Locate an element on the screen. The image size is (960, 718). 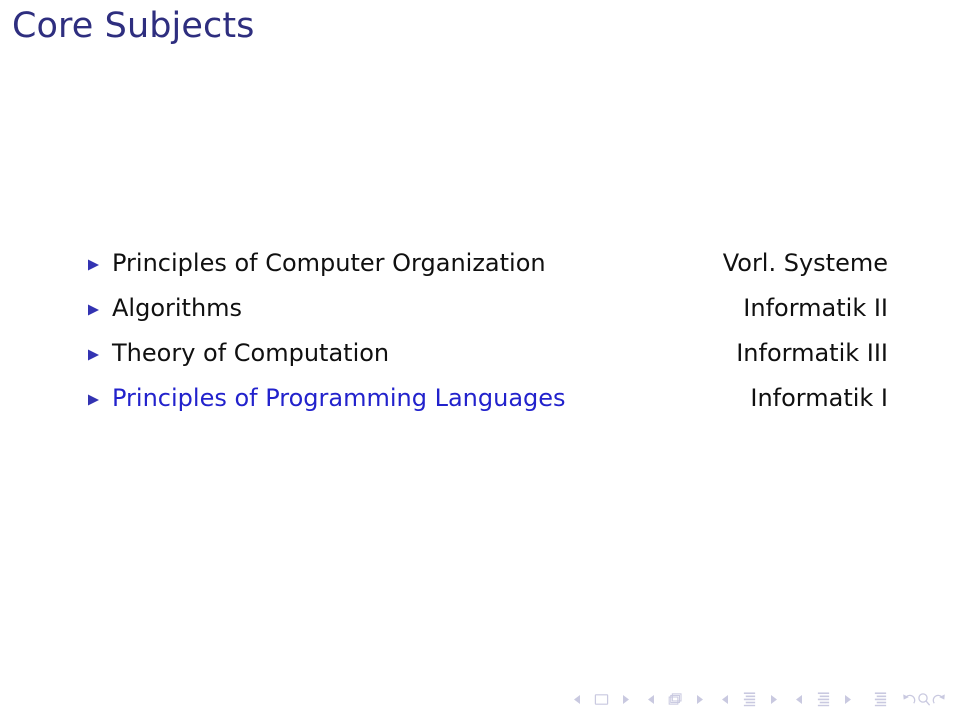
next-frame-icon is located at coordinates (699, 699).